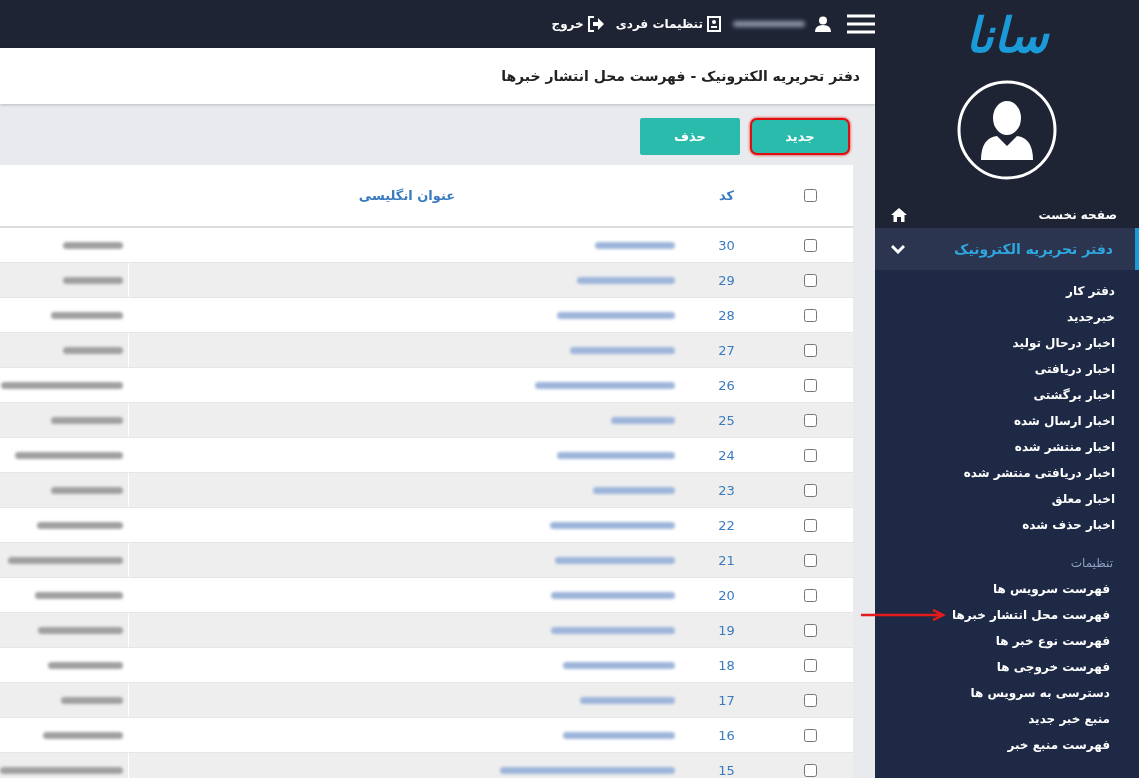 The image size is (1139, 778). I want to click on menu-section: دفتر تحریریه الکترونیک, so click(1007, 249).